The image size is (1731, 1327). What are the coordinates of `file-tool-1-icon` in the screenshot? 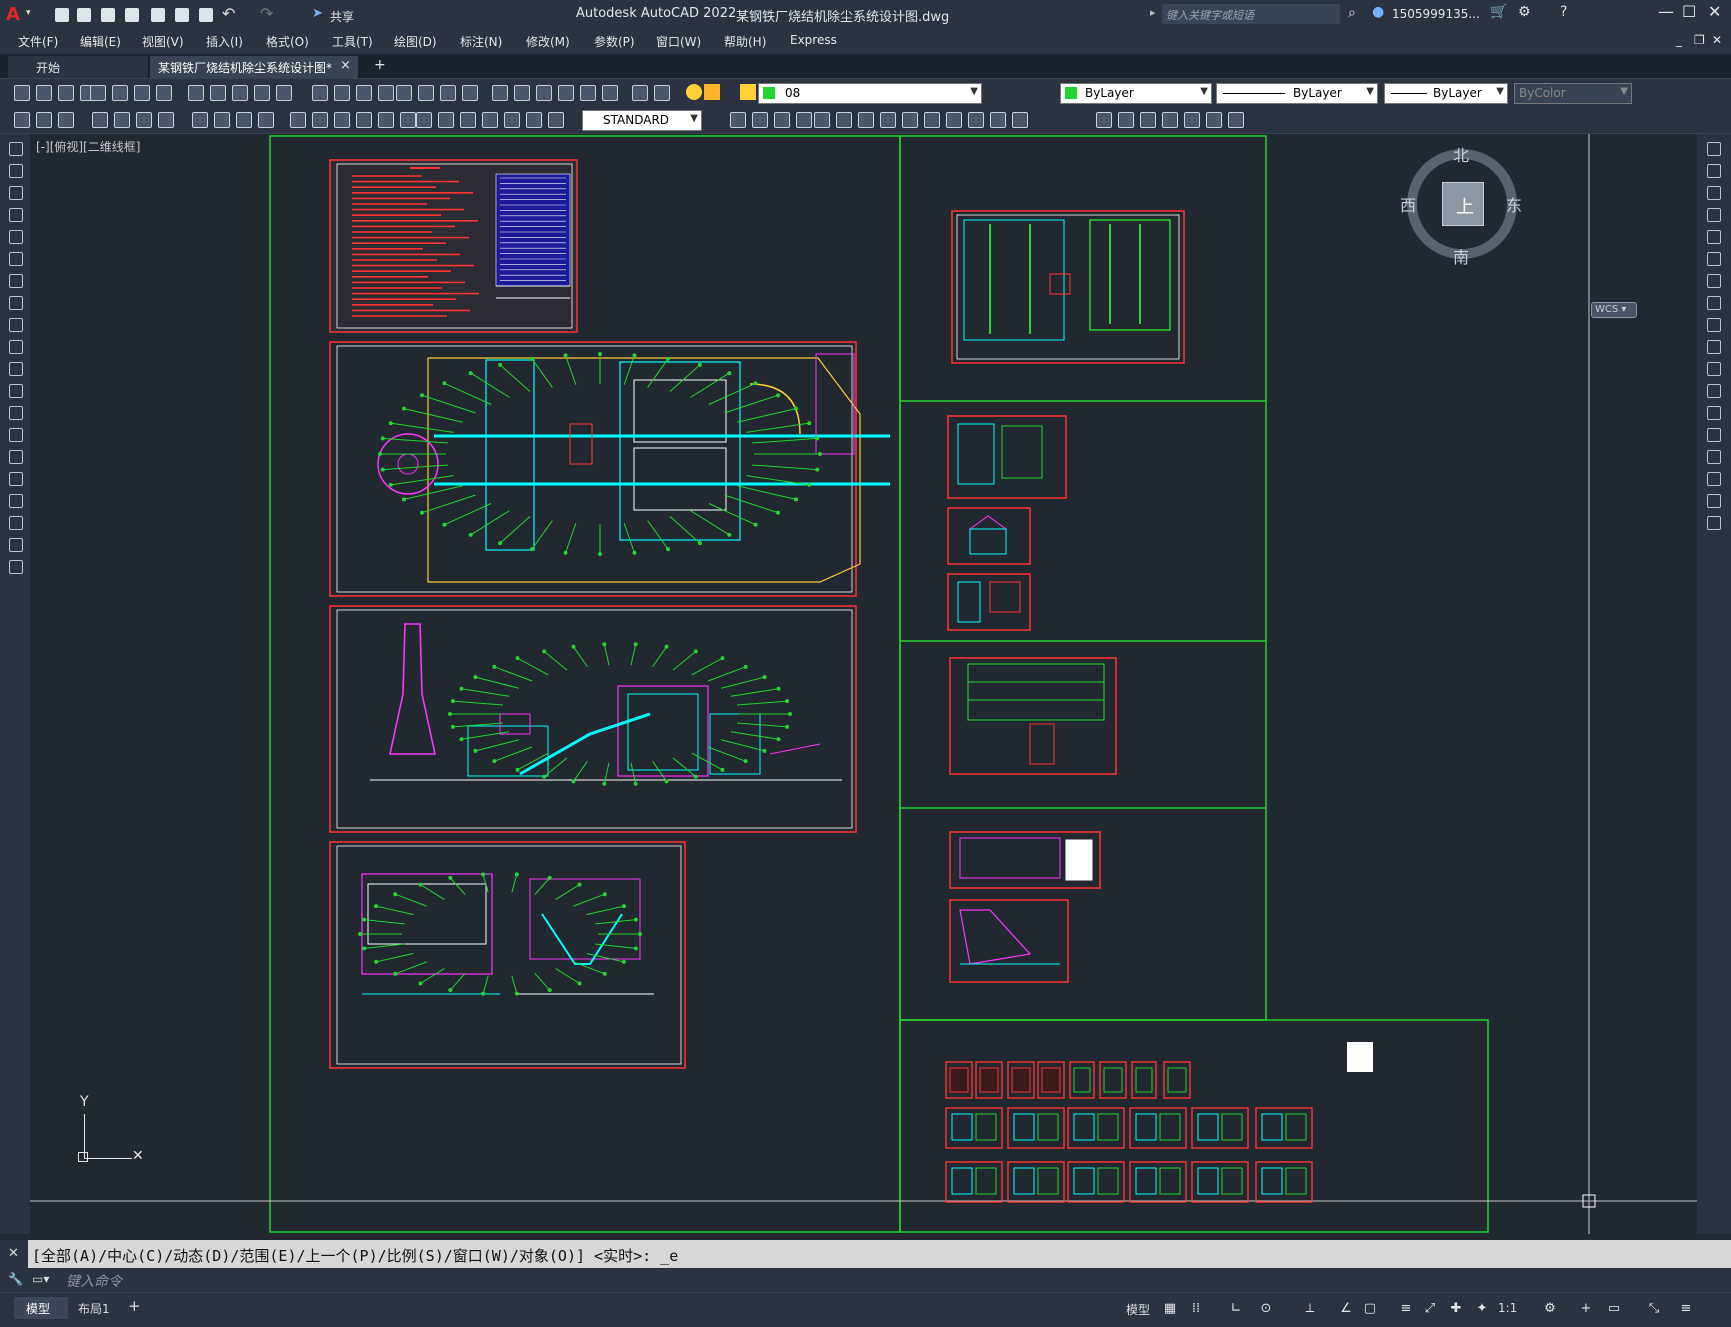 It's located at (22, 93).